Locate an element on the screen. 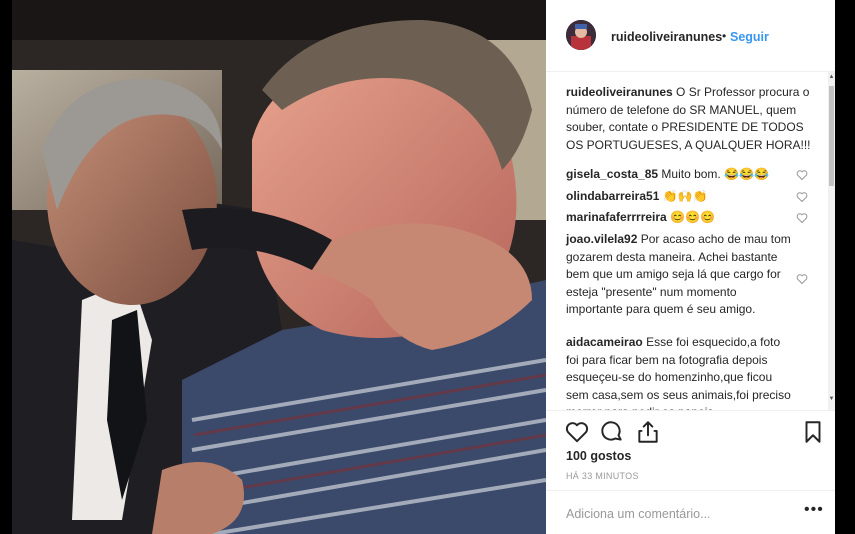  comment-username: marinafaferrrreira is located at coordinates (616, 217).